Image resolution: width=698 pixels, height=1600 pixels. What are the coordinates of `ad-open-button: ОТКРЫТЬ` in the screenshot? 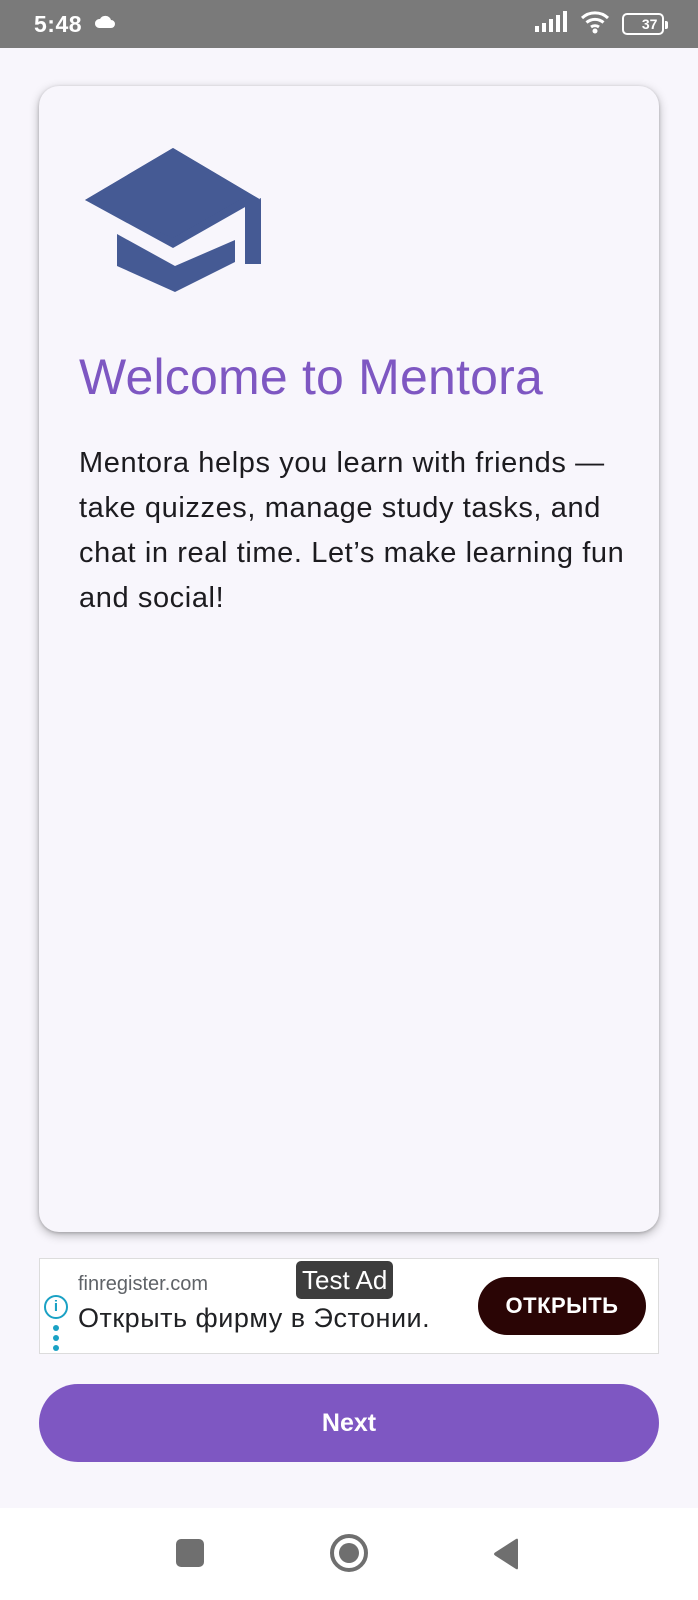 It's located at (562, 1306).